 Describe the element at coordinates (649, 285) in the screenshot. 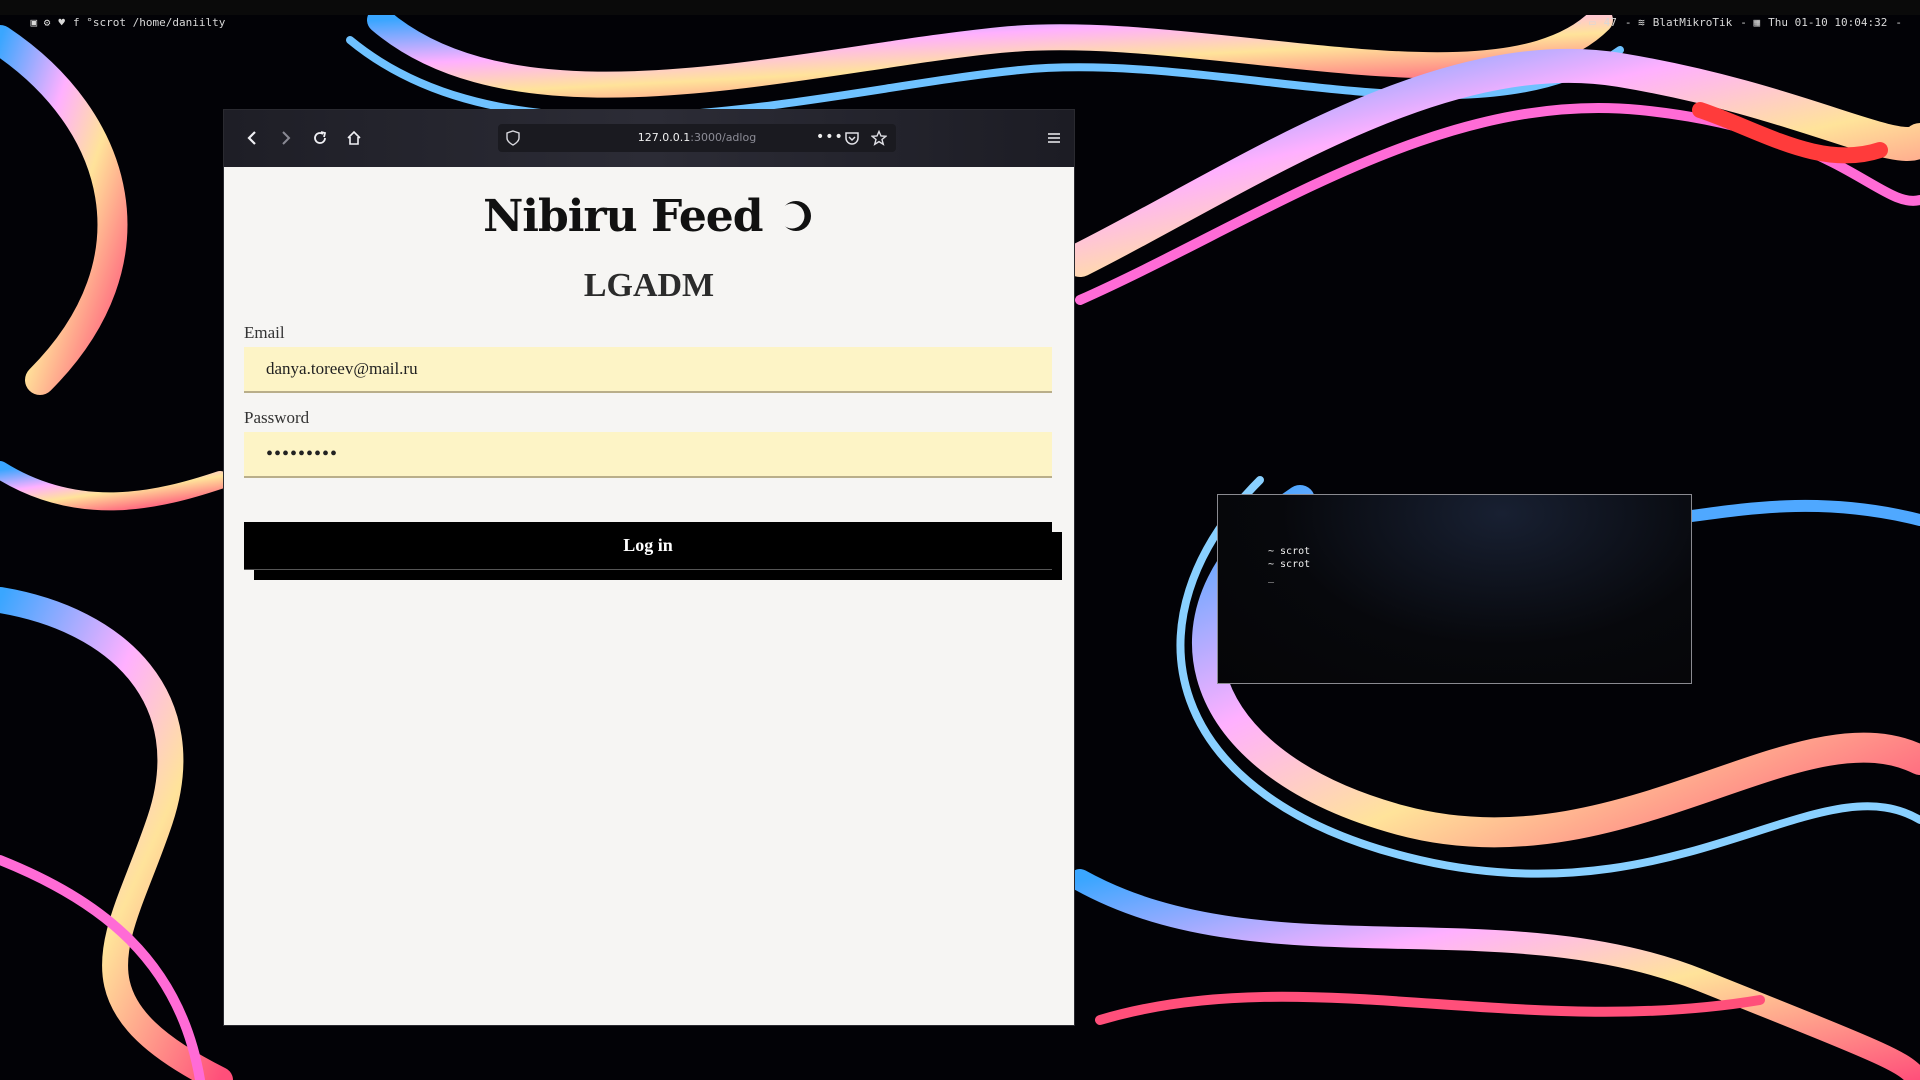

I see `page-title: LGADM` at that location.